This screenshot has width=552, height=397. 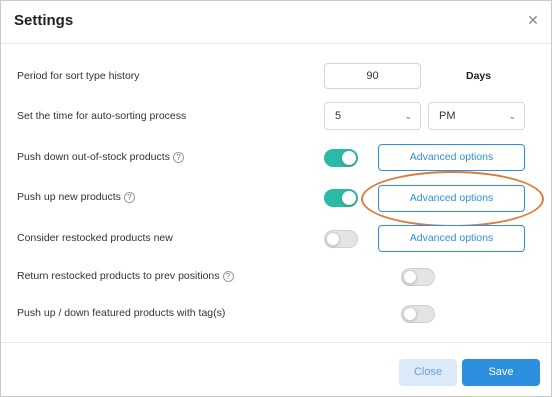 I want to click on restocked-new-label-text: Consider restocked products new, so click(x=95, y=238).